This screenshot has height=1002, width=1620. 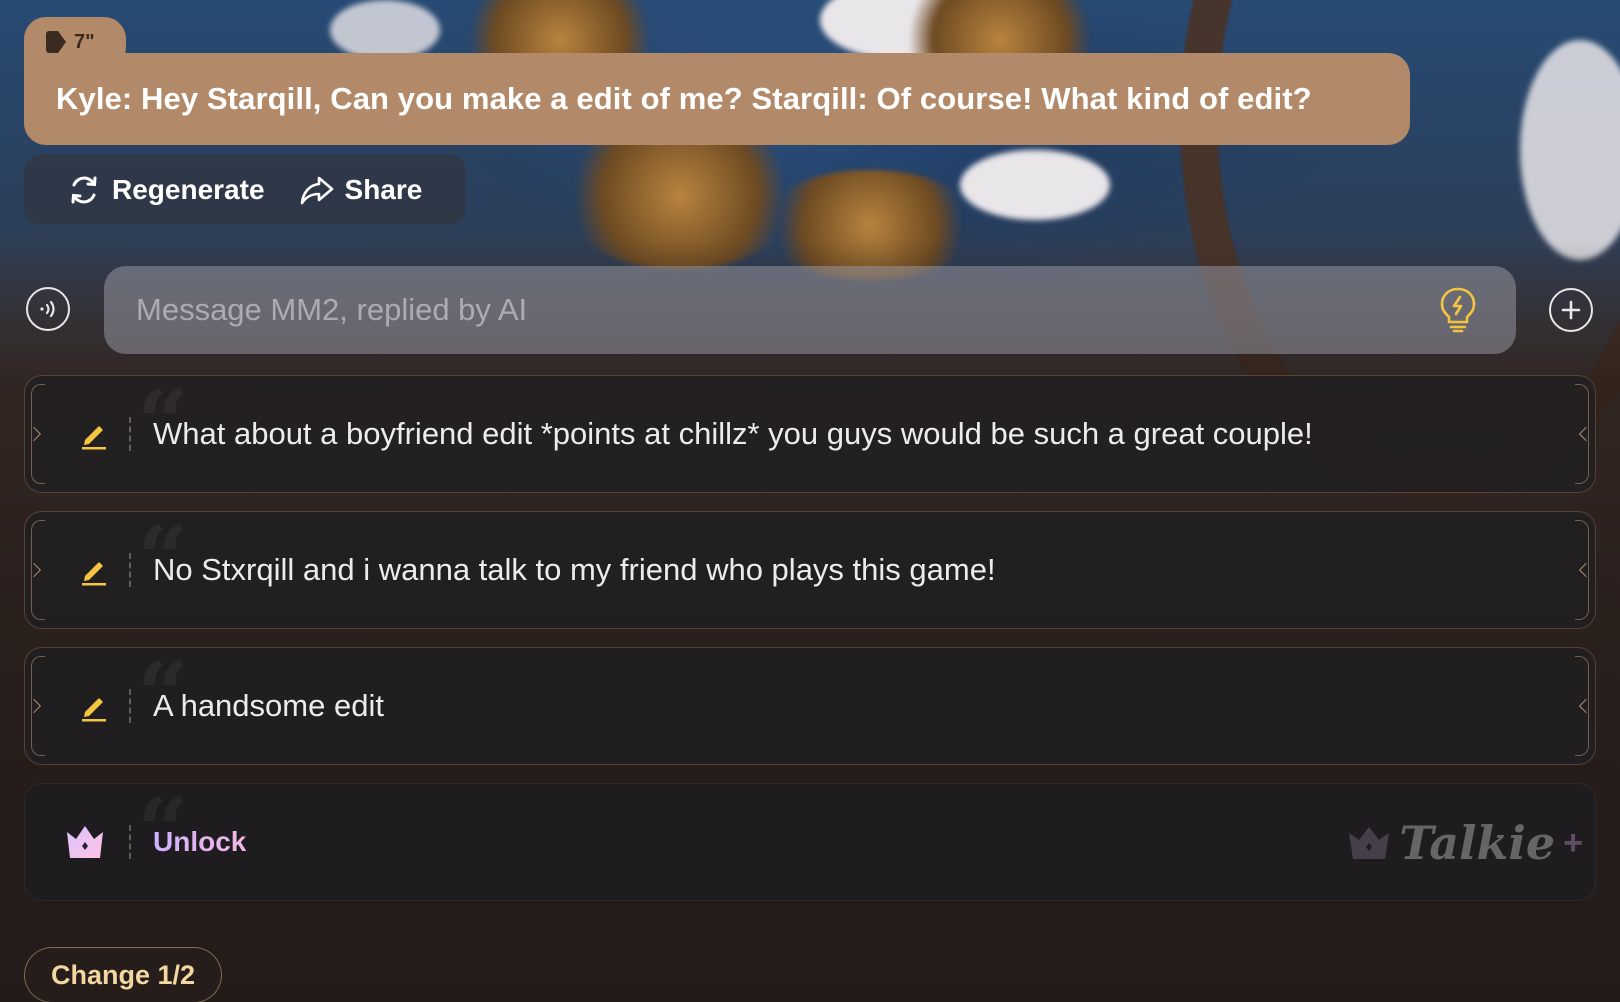 What do you see at coordinates (84, 42) in the screenshot?
I see `duration-label: 7"` at bounding box center [84, 42].